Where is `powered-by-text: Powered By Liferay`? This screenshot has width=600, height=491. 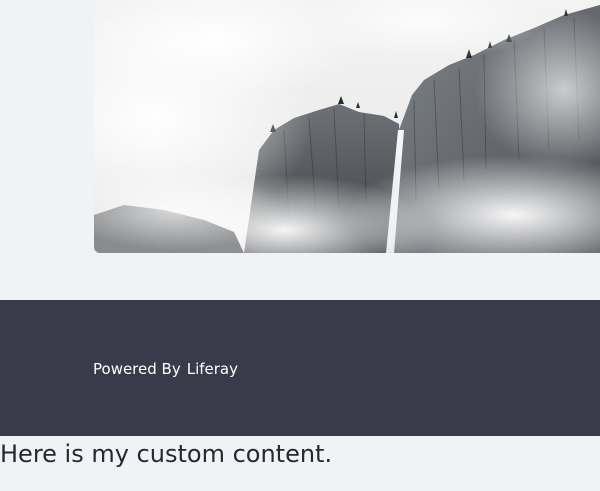 powered-by-text: Powered By Liferay is located at coordinates (165, 369).